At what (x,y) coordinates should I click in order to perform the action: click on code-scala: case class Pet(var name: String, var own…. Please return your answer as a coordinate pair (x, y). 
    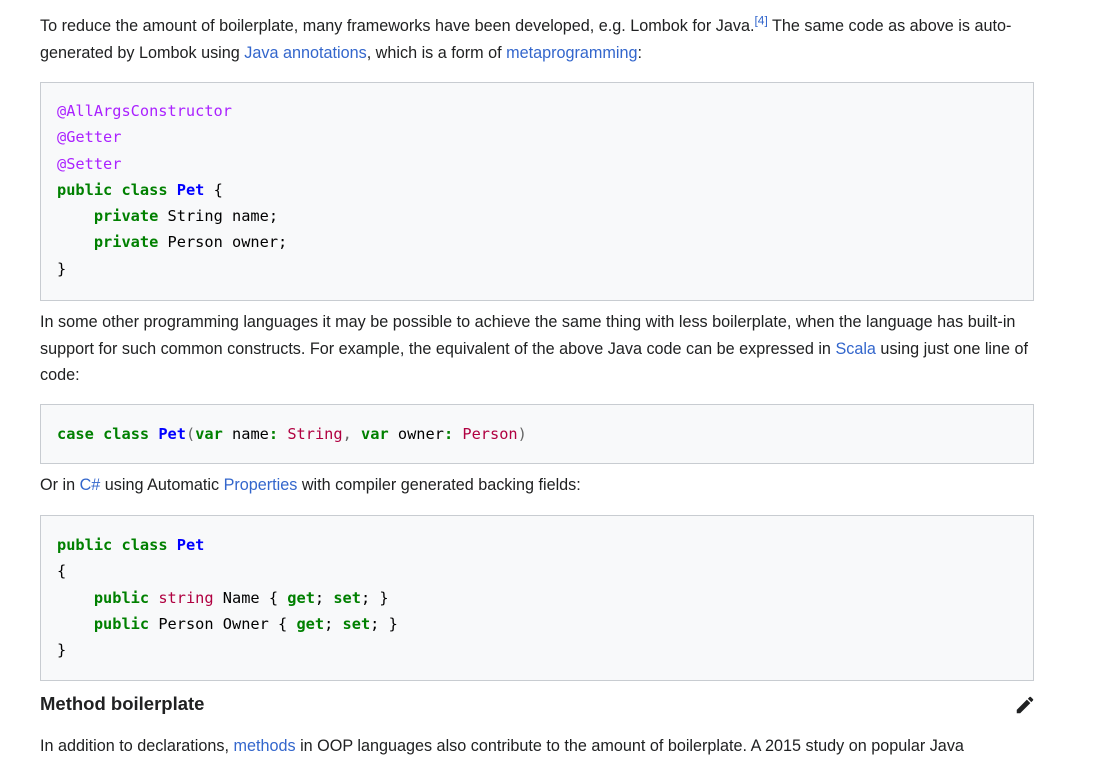
    Looking at the image, I should click on (292, 434).